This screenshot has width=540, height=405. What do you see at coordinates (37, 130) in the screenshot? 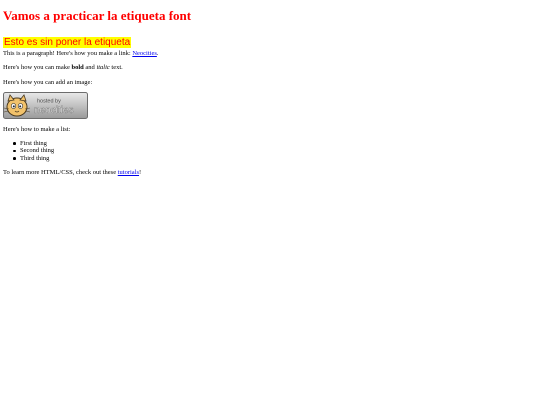
I see `list-intro: Here's how to make a list:` at bounding box center [37, 130].